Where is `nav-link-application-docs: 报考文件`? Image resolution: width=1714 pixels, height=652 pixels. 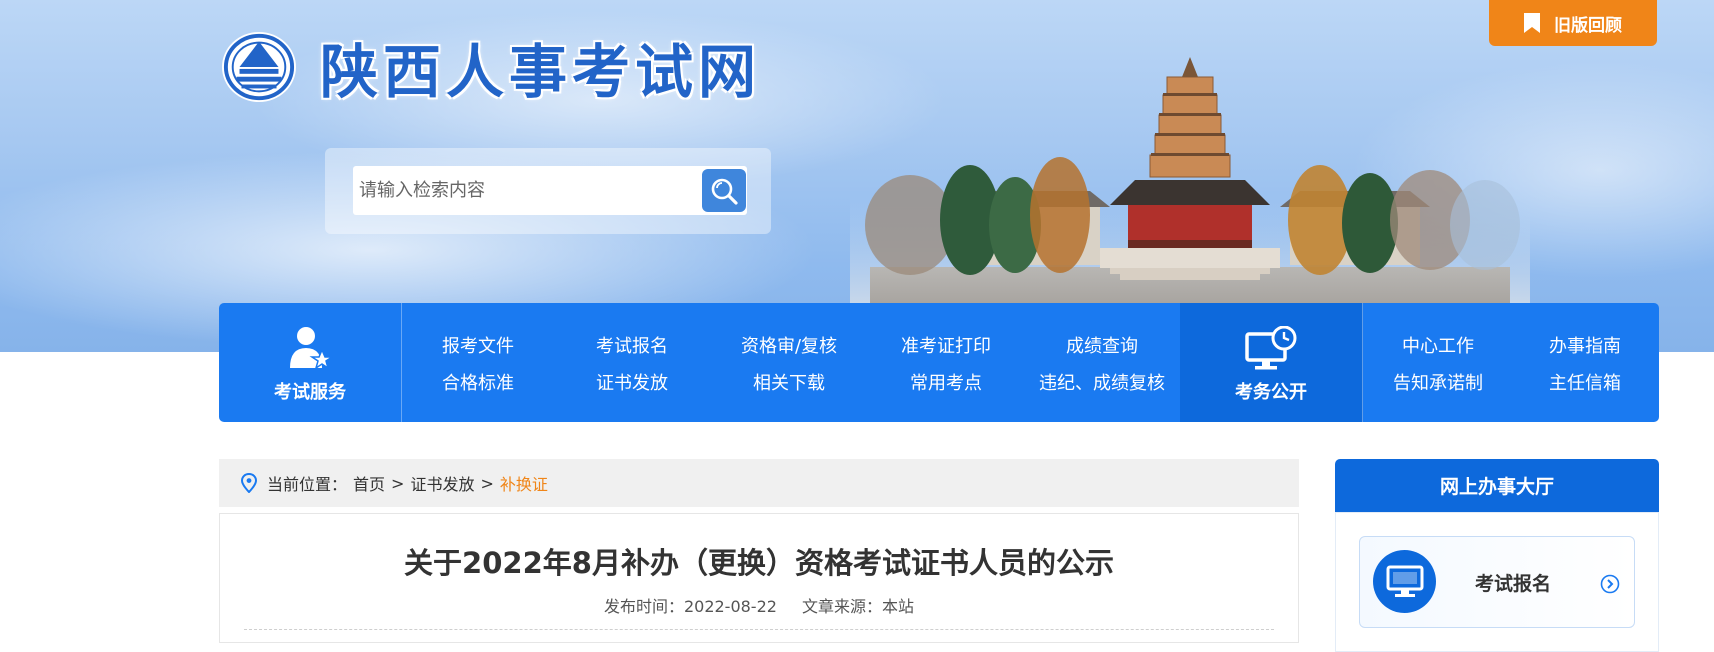
nav-link-application-docs: 报考文件 is located at coordinates (478, 345).